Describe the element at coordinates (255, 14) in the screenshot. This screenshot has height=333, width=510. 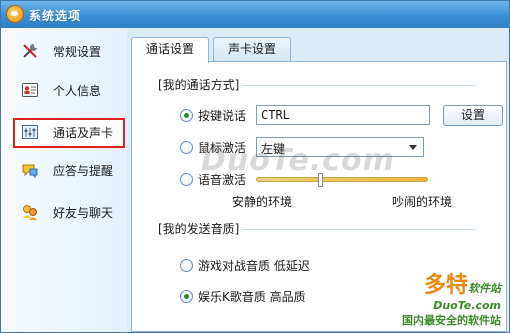
I see `title-bar: 系统选项` at that location.